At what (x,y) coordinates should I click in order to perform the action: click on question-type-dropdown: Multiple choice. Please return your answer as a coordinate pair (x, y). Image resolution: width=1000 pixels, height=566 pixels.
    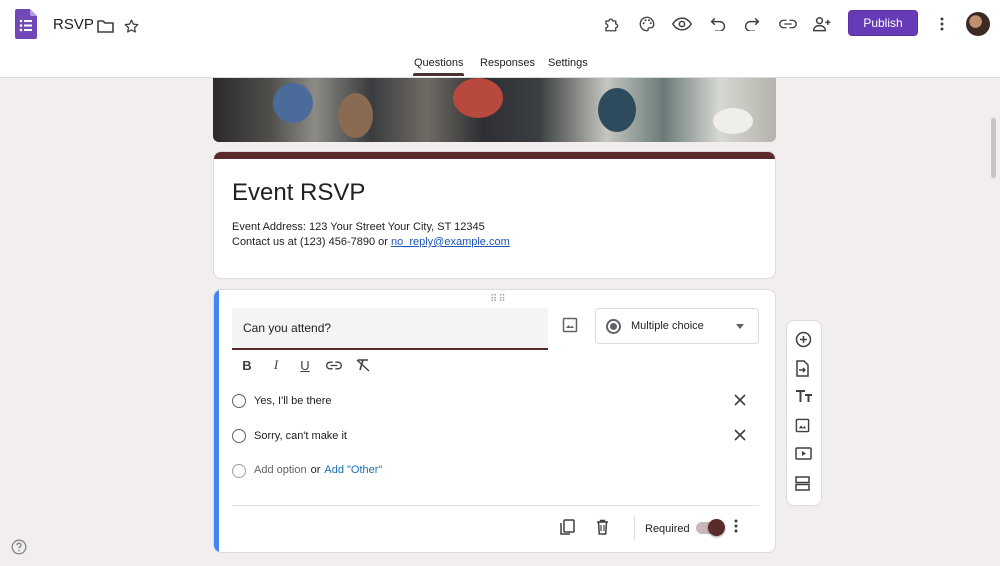
    Looking at the image, I should click on (677, 326).